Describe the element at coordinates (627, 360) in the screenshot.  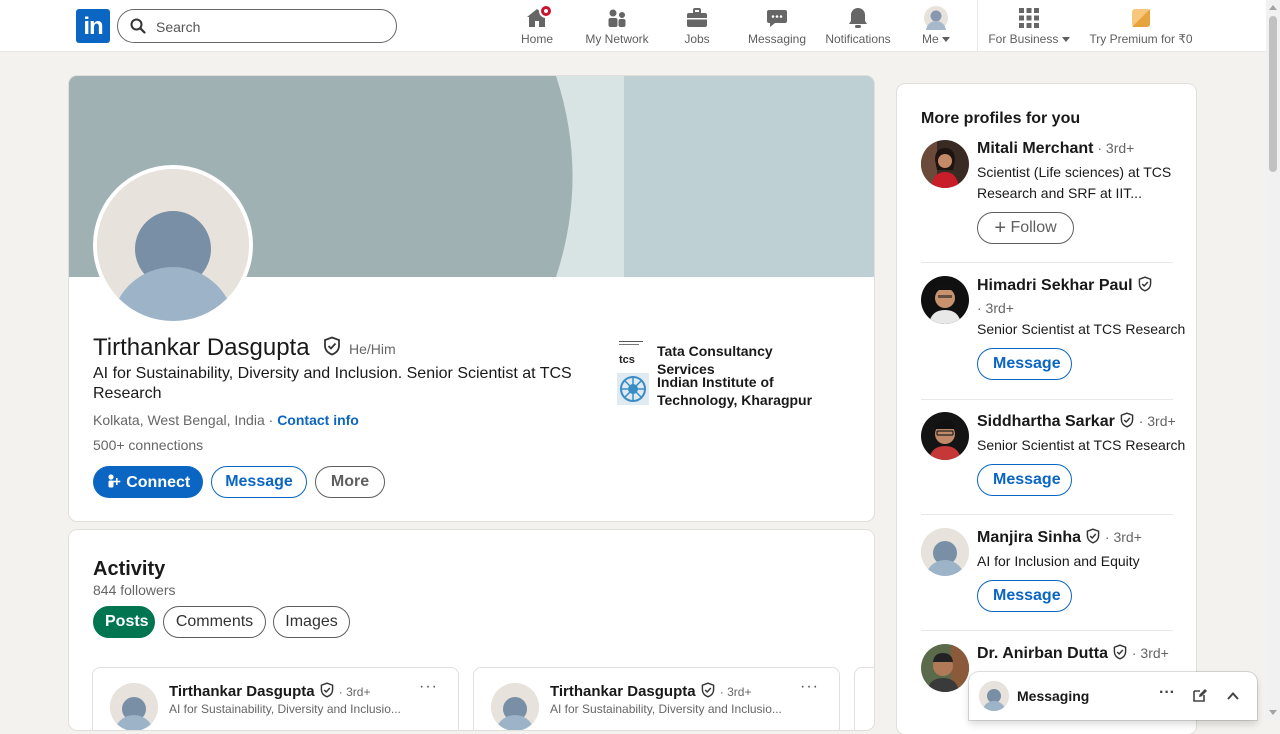
I see `tcs-logo-text: tcs` at that location.